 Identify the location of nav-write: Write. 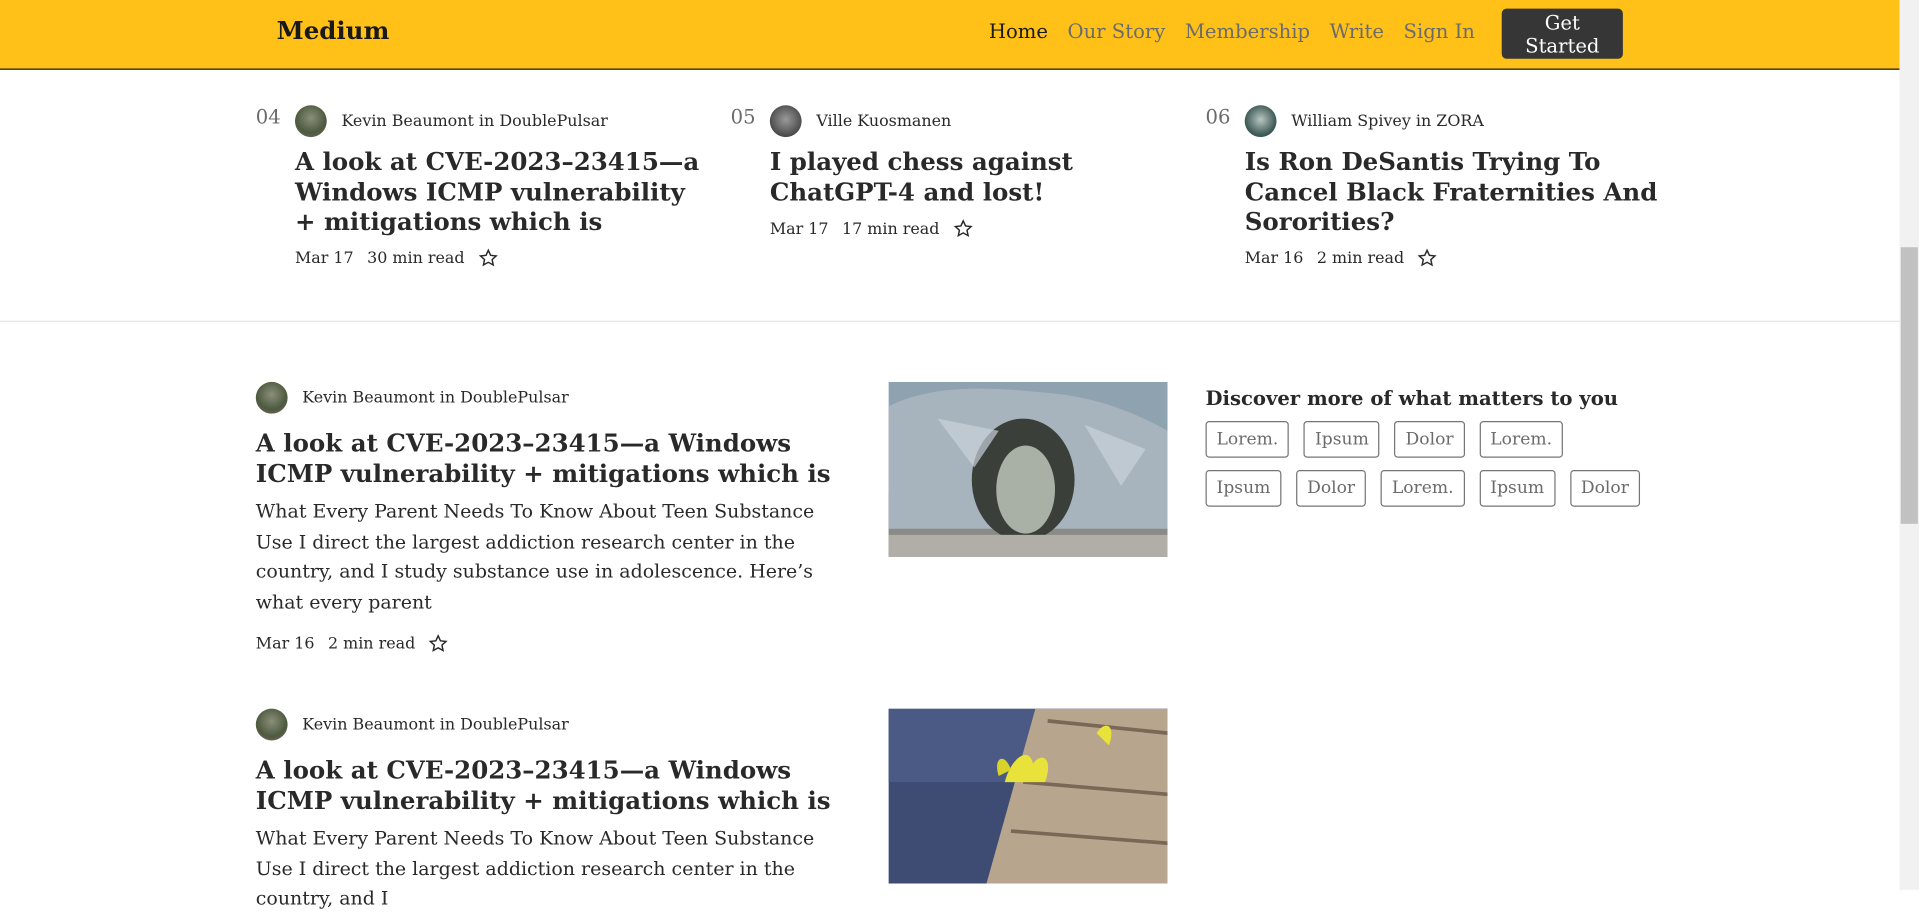
(1357, 31).